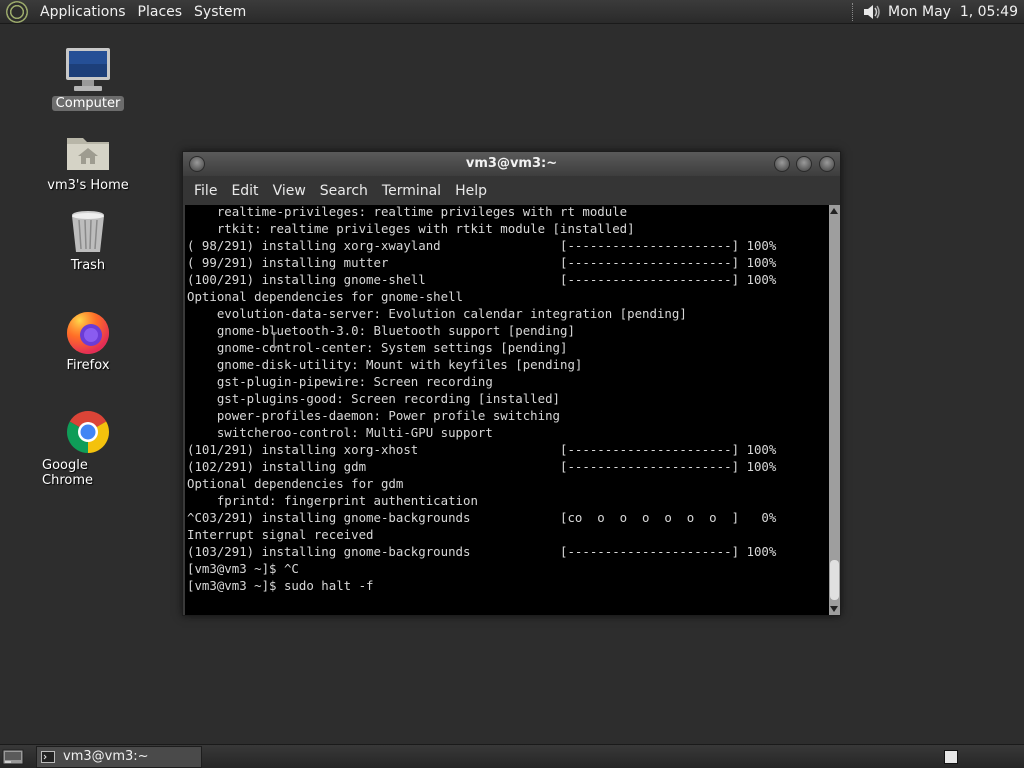 Image resolution: width=1024 pixels, height=768 pixels. Describe the element at coordinates (834, 410) in the screenshot. I see `terminal-scrollbar` at that location.